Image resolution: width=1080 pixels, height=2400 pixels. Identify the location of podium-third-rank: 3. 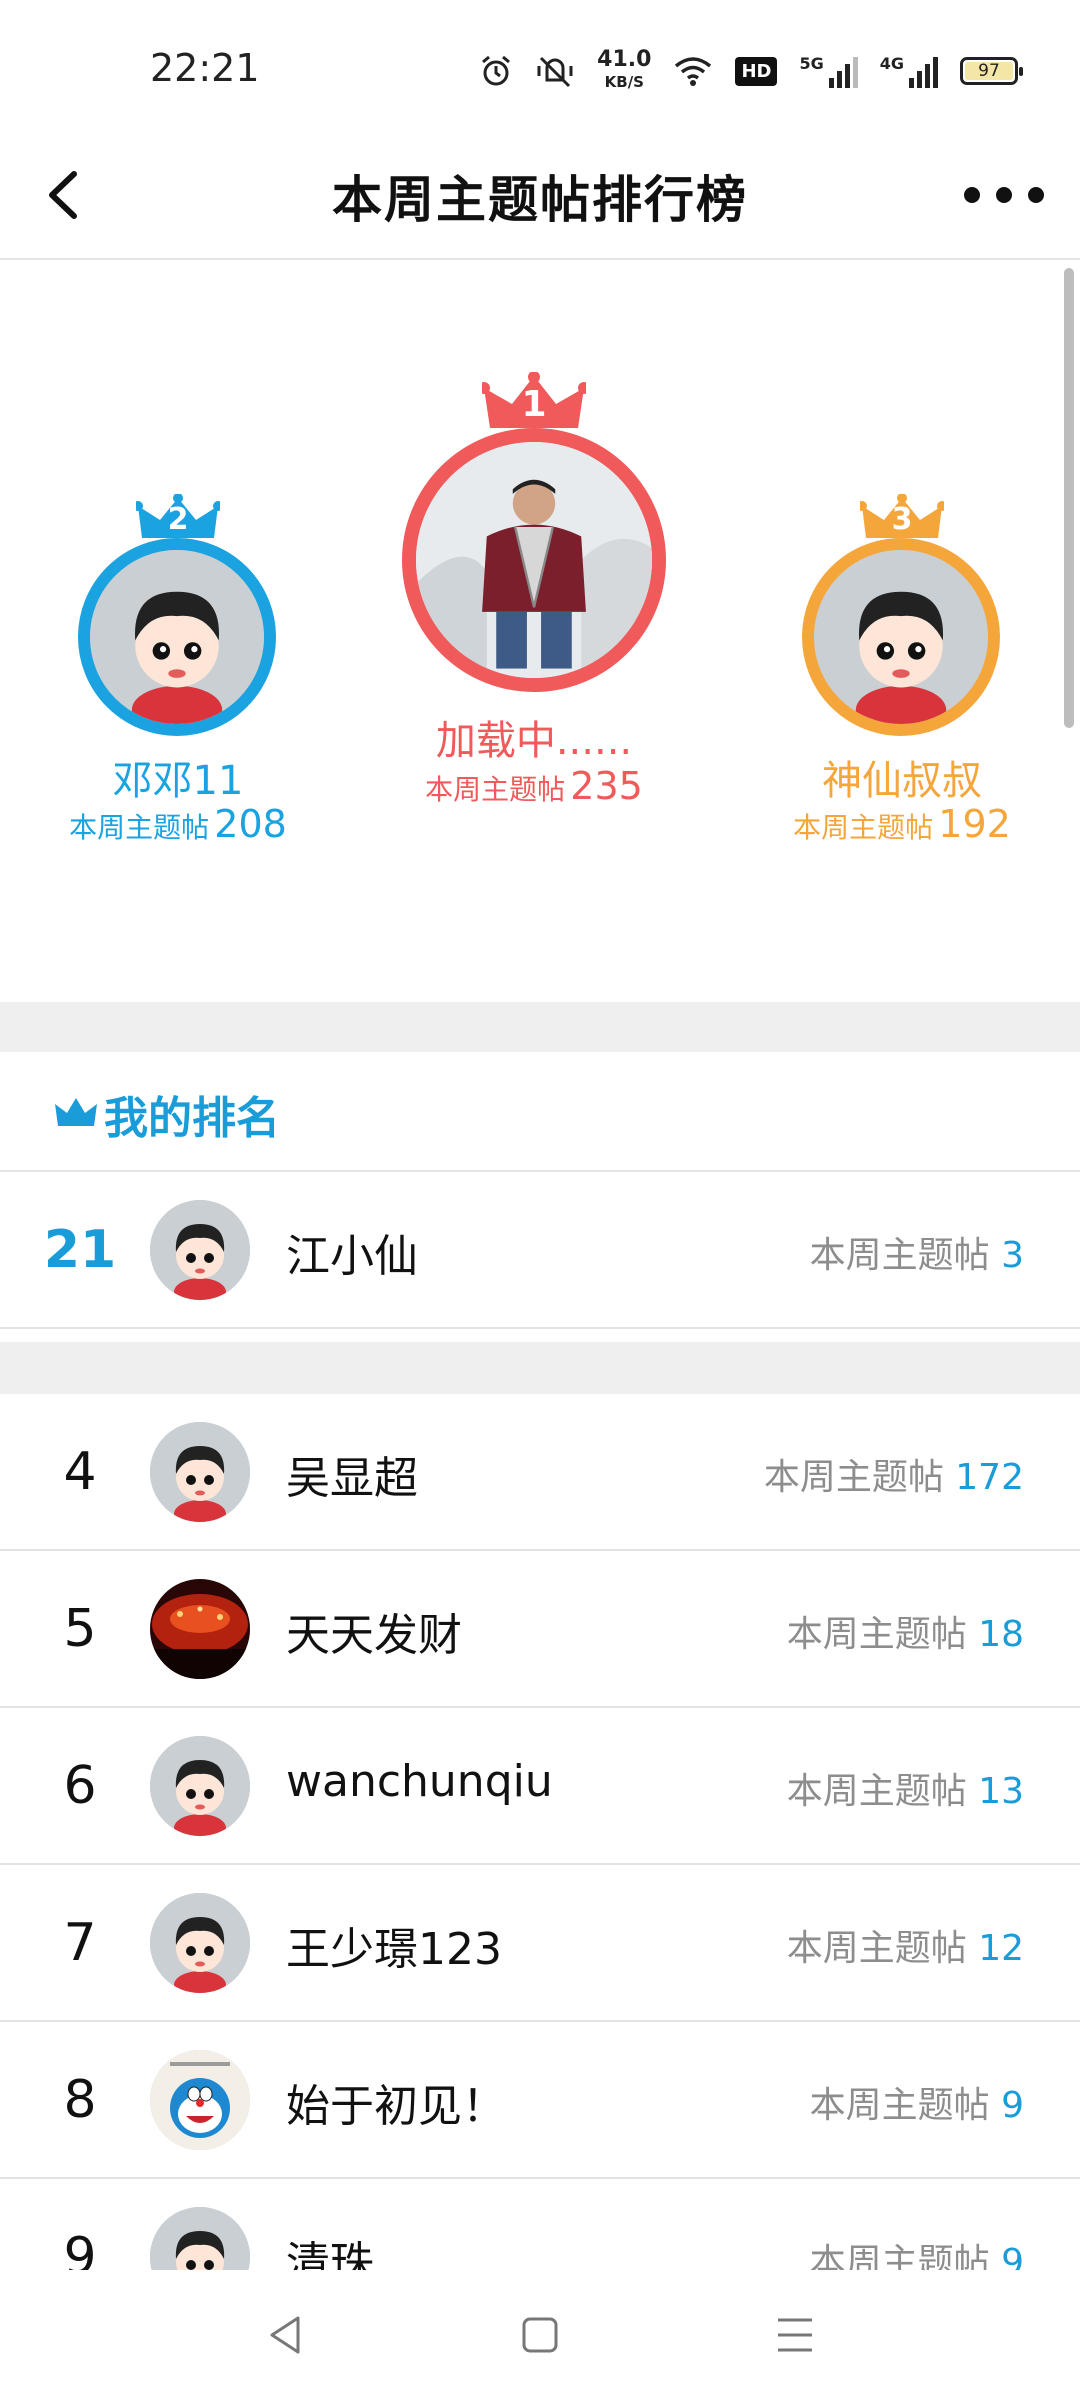
(902, 519).